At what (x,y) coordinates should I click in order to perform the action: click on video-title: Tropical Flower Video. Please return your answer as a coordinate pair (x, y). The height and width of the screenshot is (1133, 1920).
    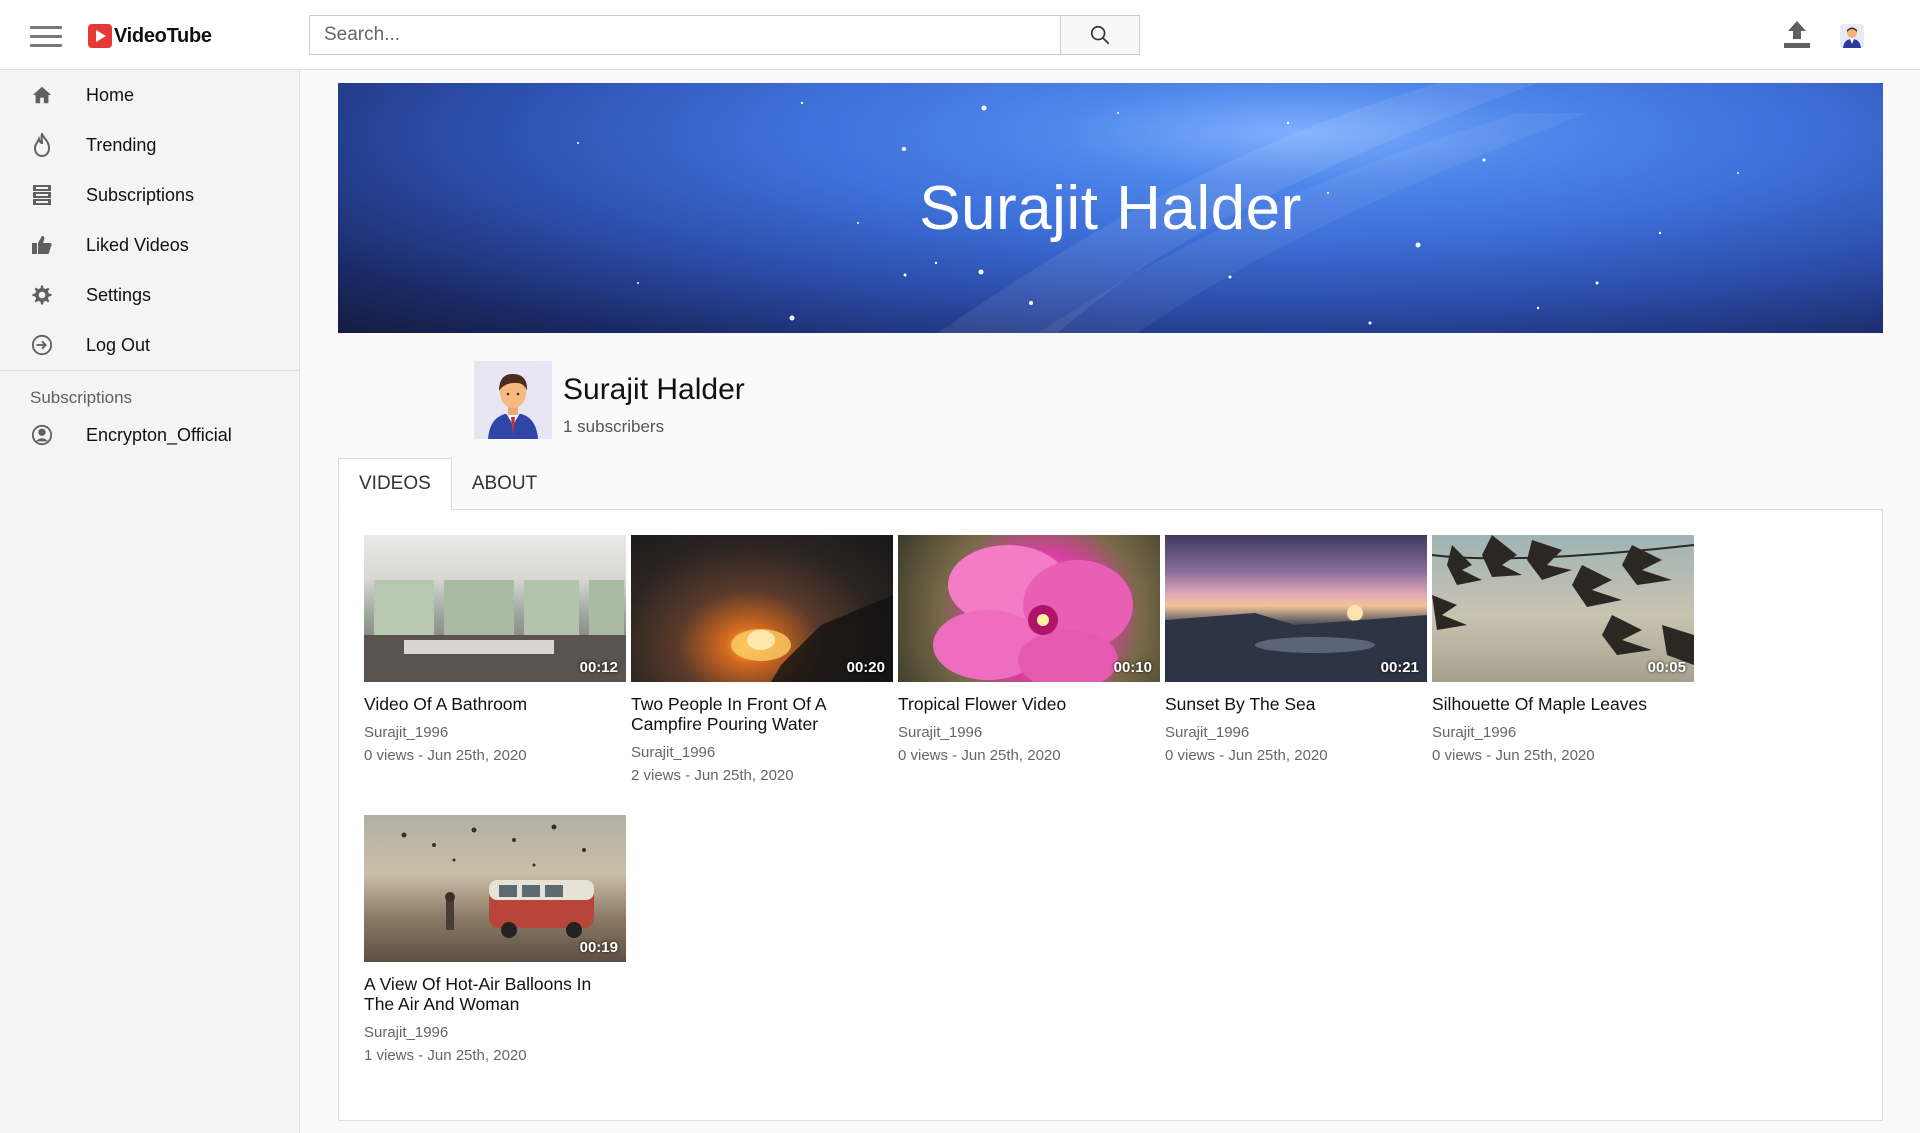
    Looking at the image, I should click on (1018, 704).